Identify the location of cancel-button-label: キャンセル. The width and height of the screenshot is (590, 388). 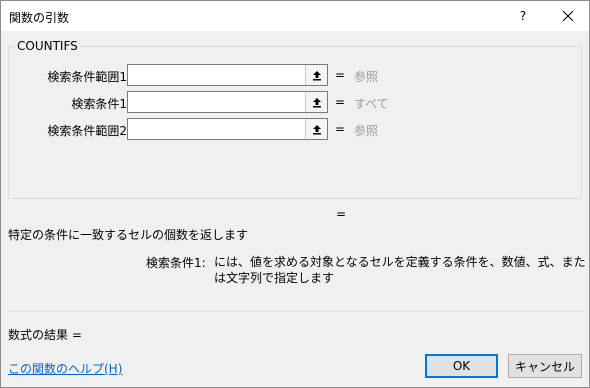
(544, 366).